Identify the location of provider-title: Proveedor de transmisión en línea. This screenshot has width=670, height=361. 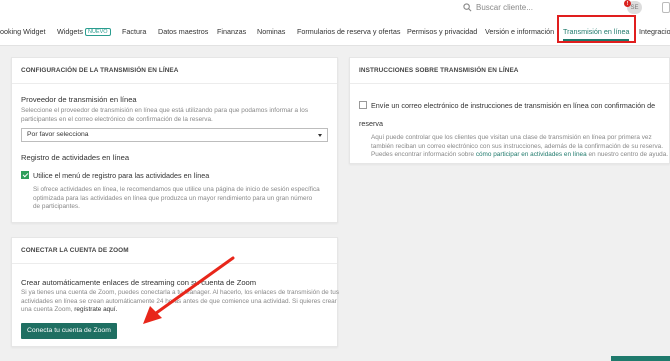
(79, 99).